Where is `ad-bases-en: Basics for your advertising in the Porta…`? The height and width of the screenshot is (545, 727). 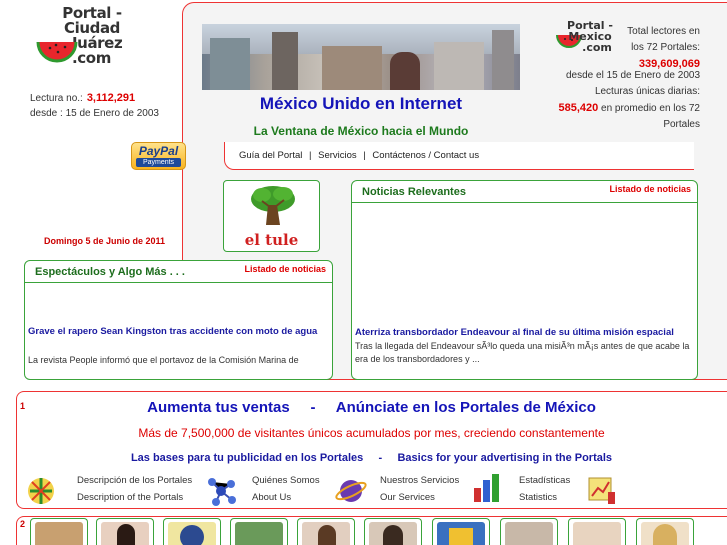 ad-bases-en: Basics for your advertising in the Porta… is located at coordinates (504, 458).